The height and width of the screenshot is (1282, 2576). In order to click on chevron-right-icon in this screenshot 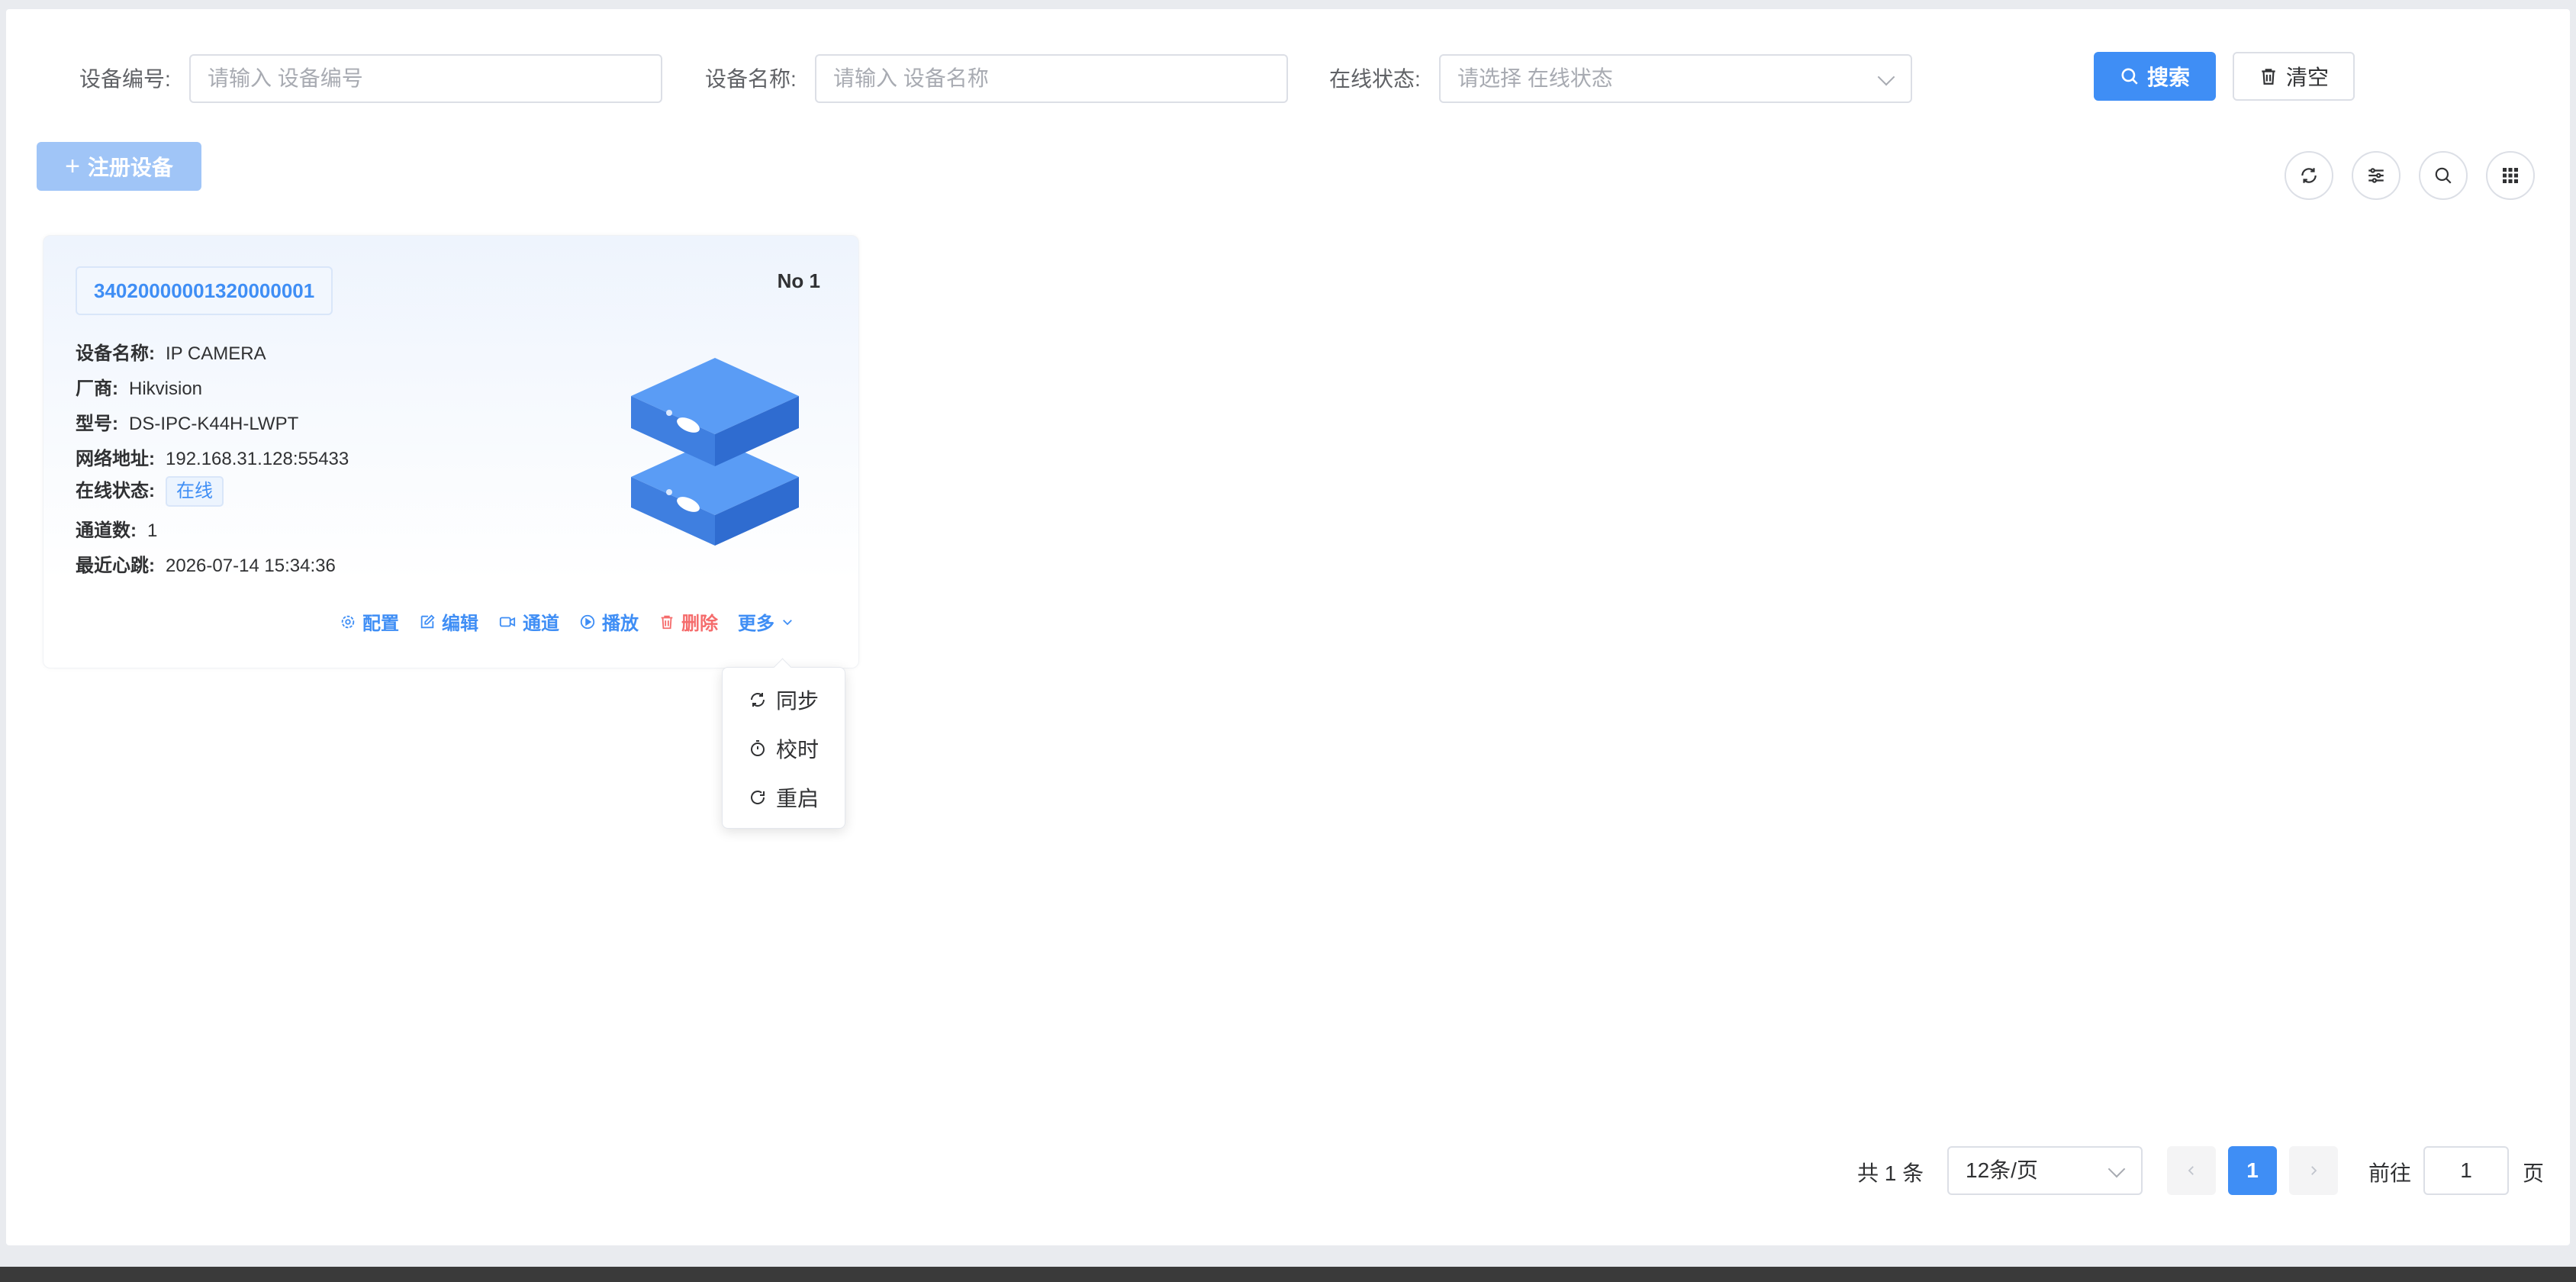, I will do `click(2314, 1170)`.